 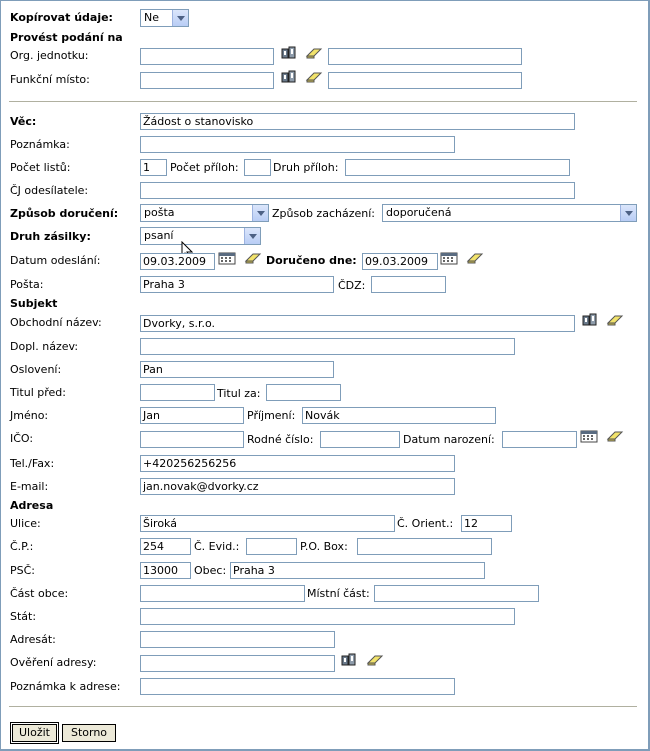 What do you see at coordinates (222, 593) in the screenshot?
I see `city-part-input` at bounding box center [222, 593].